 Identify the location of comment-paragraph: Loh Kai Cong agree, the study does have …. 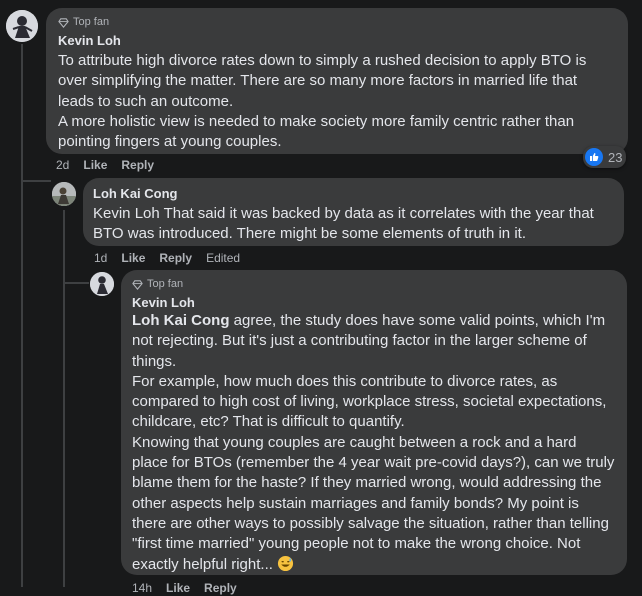
(374, 341).